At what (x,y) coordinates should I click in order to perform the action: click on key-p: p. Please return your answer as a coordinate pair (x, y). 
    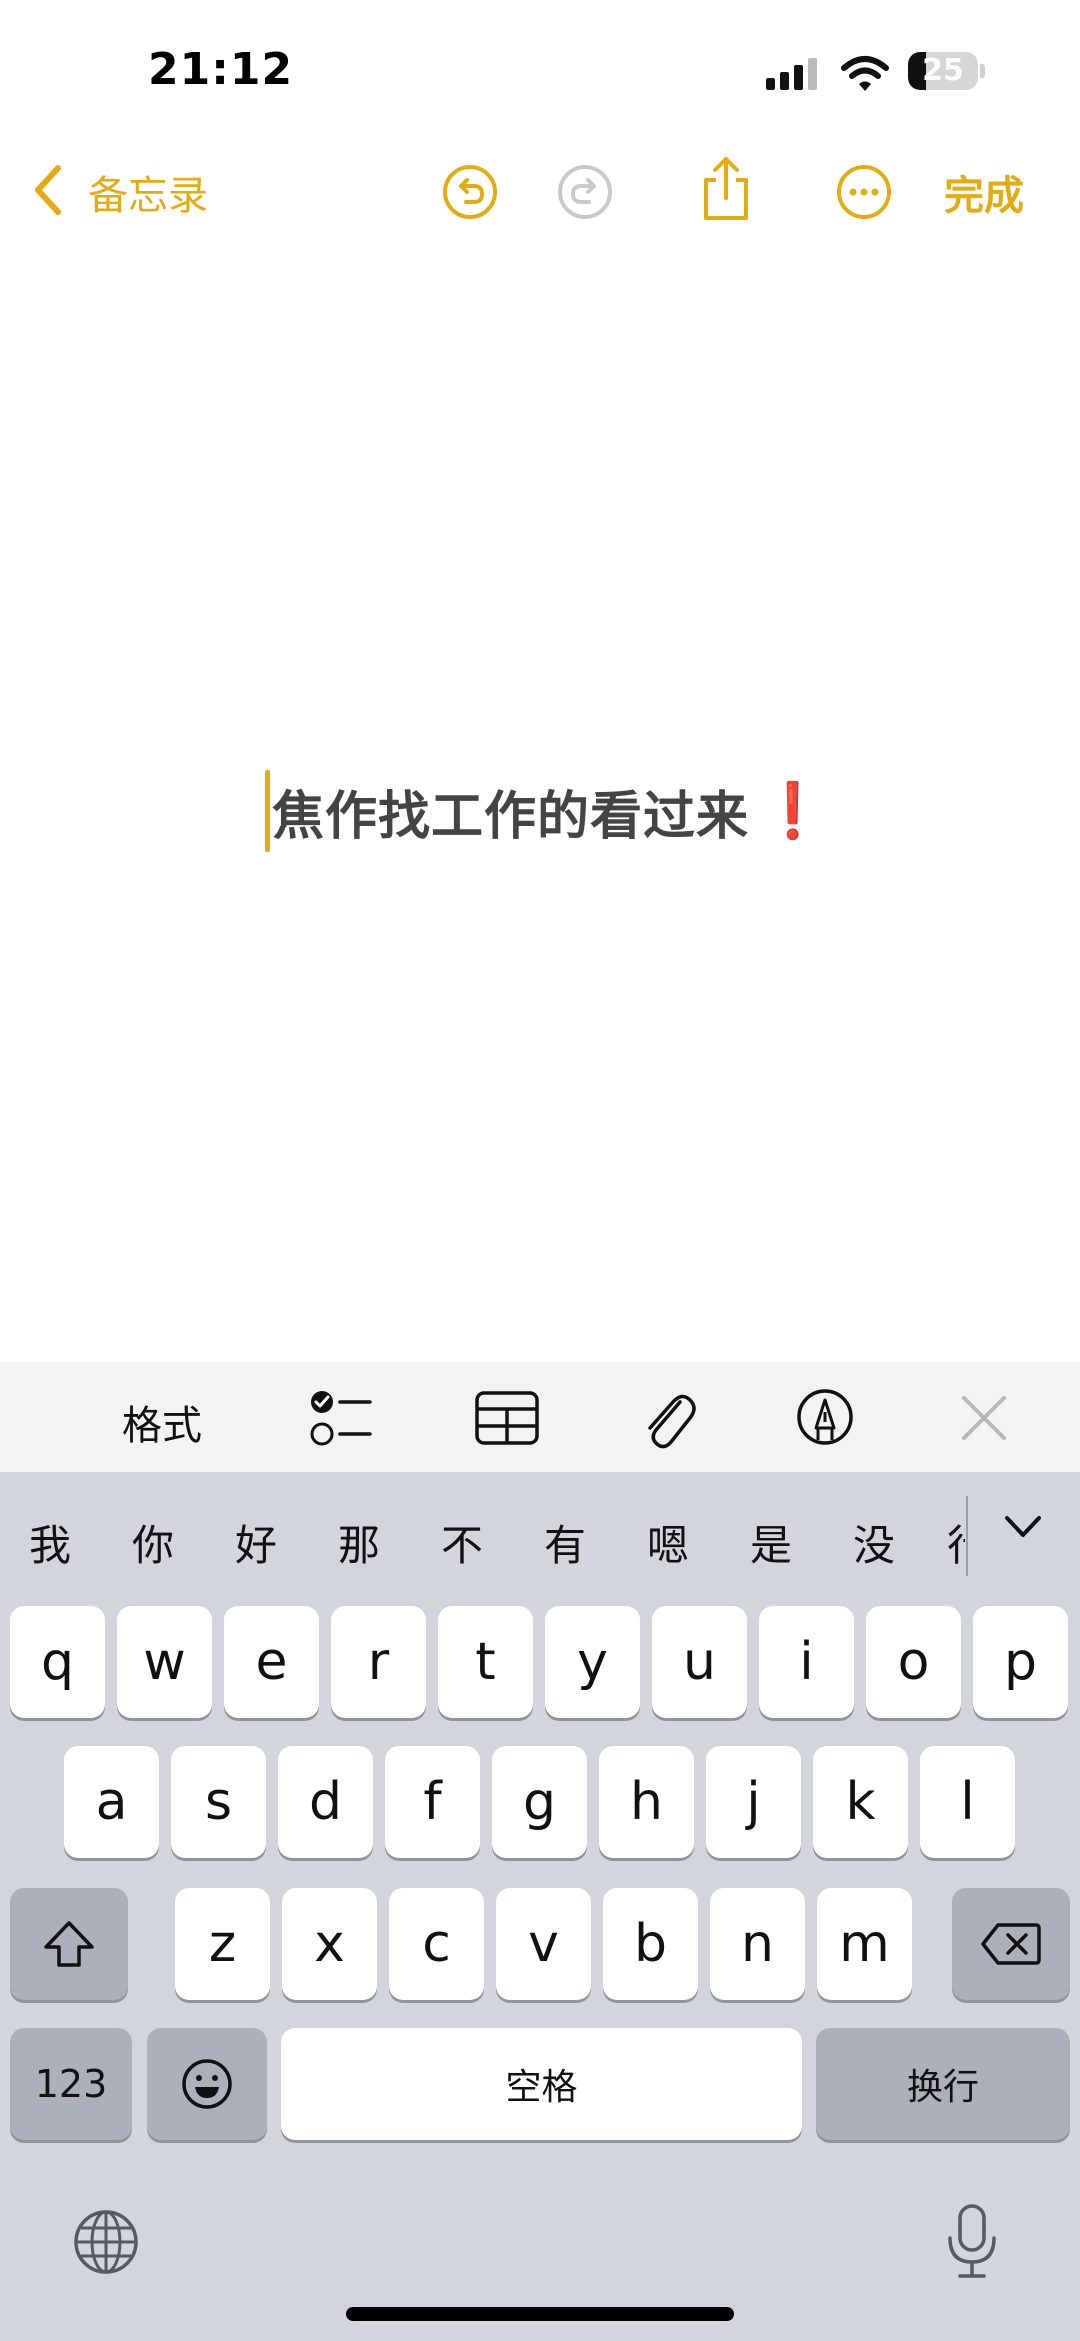
    Looking at the image, I should click on (1020, 1662).